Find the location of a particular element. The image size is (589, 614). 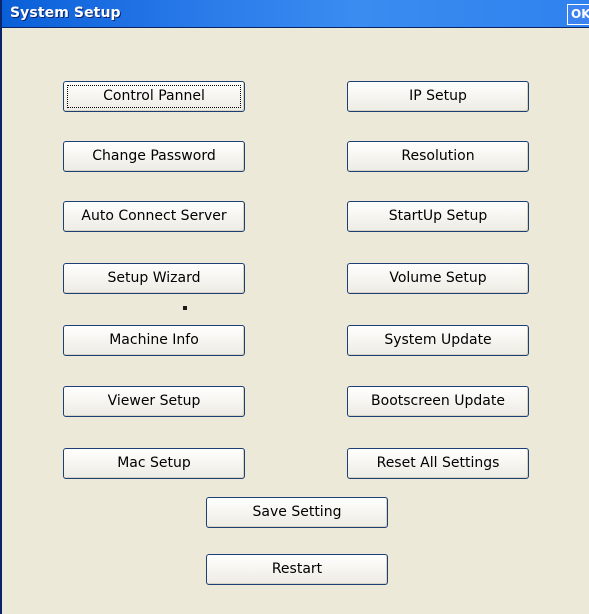

mac-setup-button: Mac Setup is located at coordinates (154, 463).